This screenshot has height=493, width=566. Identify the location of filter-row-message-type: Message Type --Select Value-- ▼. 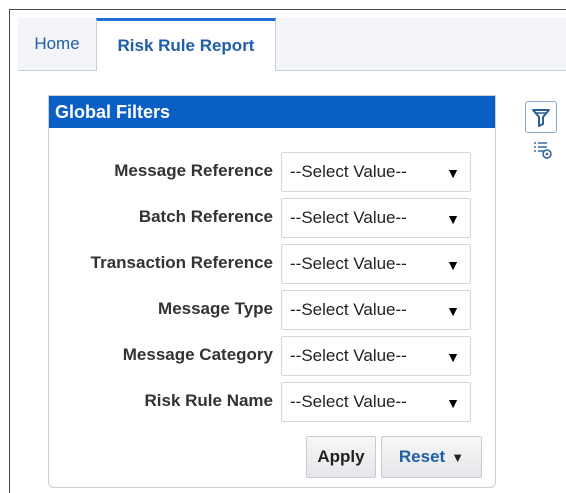
(272, 309).